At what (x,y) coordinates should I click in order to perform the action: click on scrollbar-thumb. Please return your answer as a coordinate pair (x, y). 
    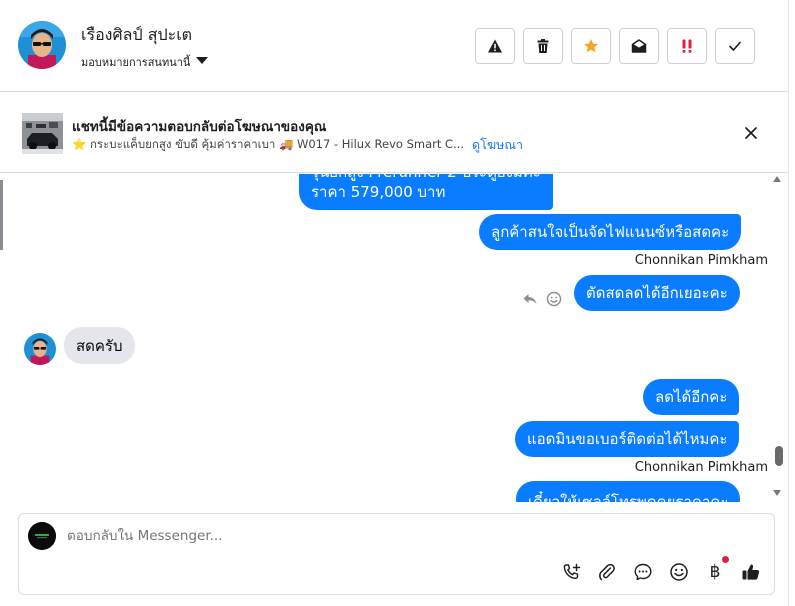
    Looking at the image, I should click on (779, 456).